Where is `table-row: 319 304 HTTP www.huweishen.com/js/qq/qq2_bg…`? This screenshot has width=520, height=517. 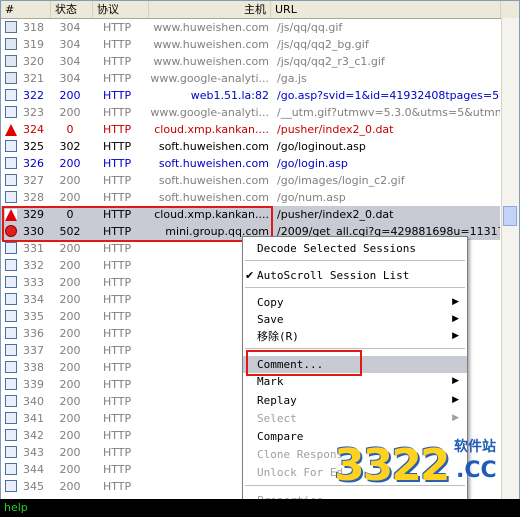 table-row: 319 304 HTTP www.huweishen.com/js/qq/qq2_bg… is located at coordinates (250, 44).